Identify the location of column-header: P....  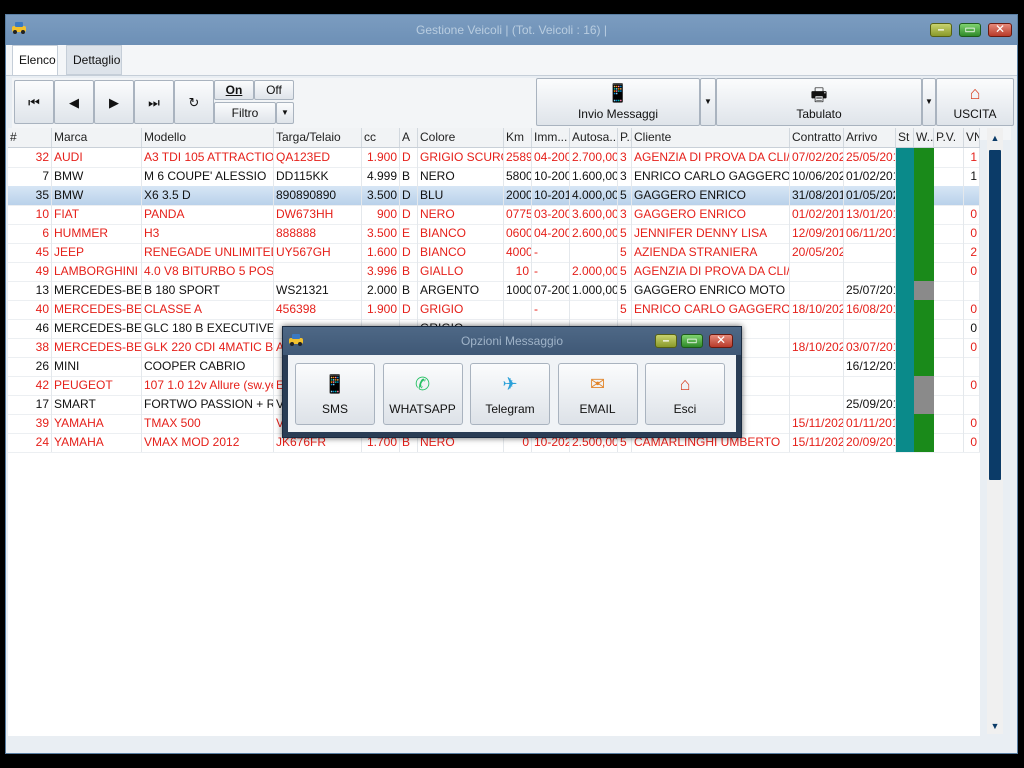
(625, 137).